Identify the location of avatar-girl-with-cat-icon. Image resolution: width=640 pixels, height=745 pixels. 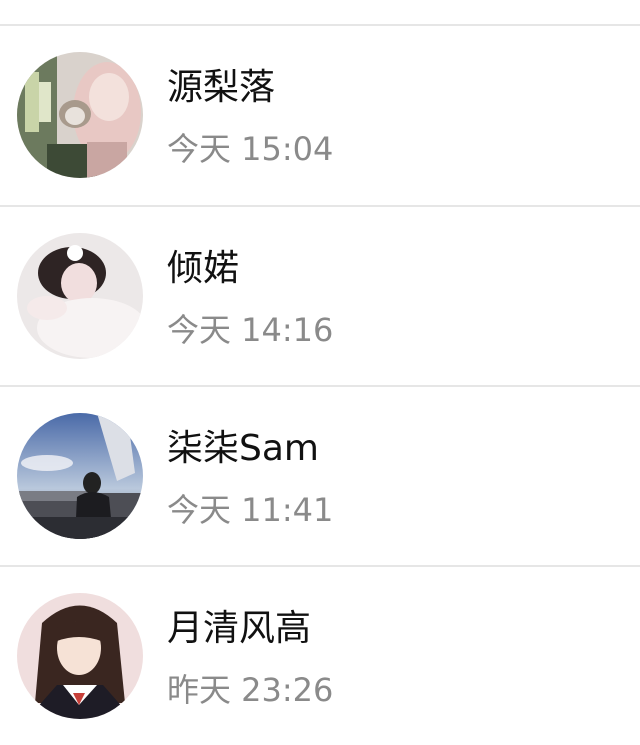
(80, 115).